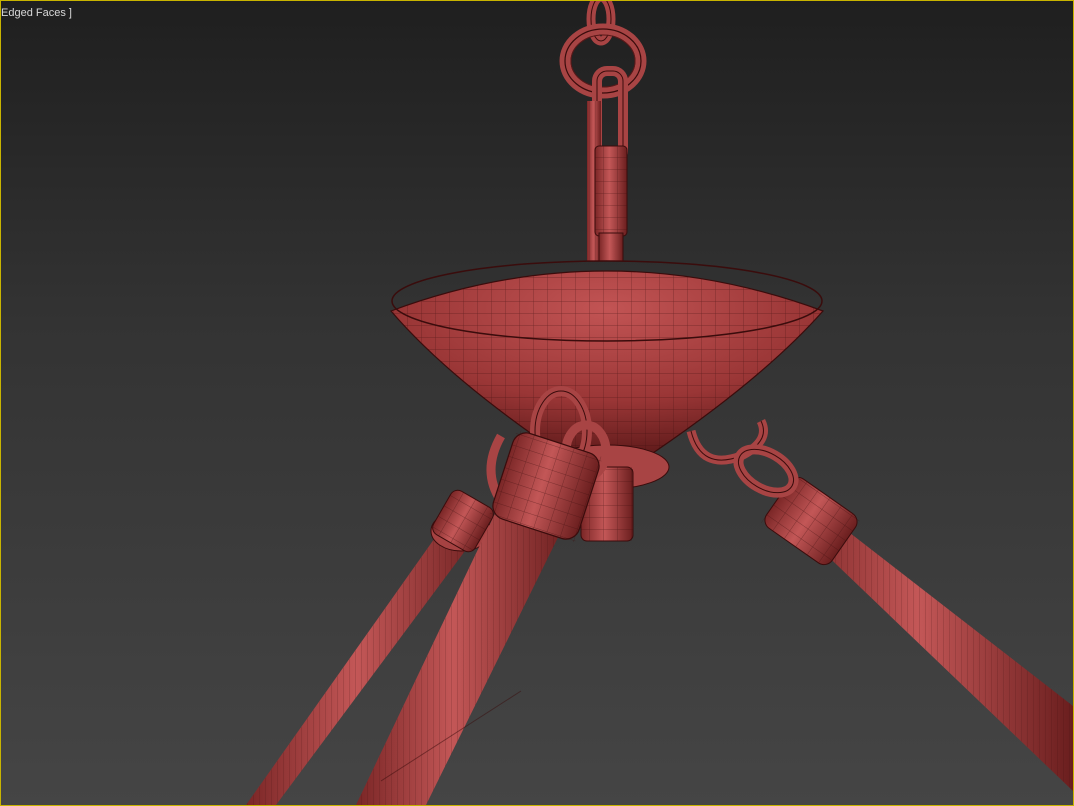 The image size is (1074, 806). I want to click on chain, so click(603, 83).